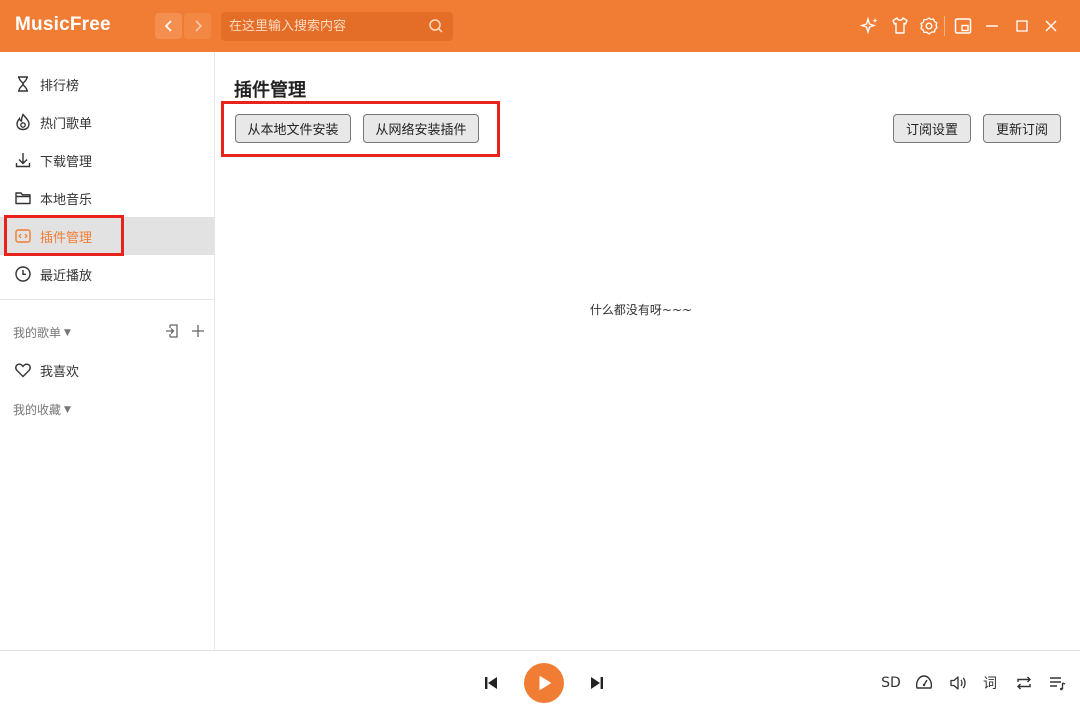 Image resolution: width=1080 pixels, height=713 pixels. I want to click on plugin-icon, so click(23, 236).